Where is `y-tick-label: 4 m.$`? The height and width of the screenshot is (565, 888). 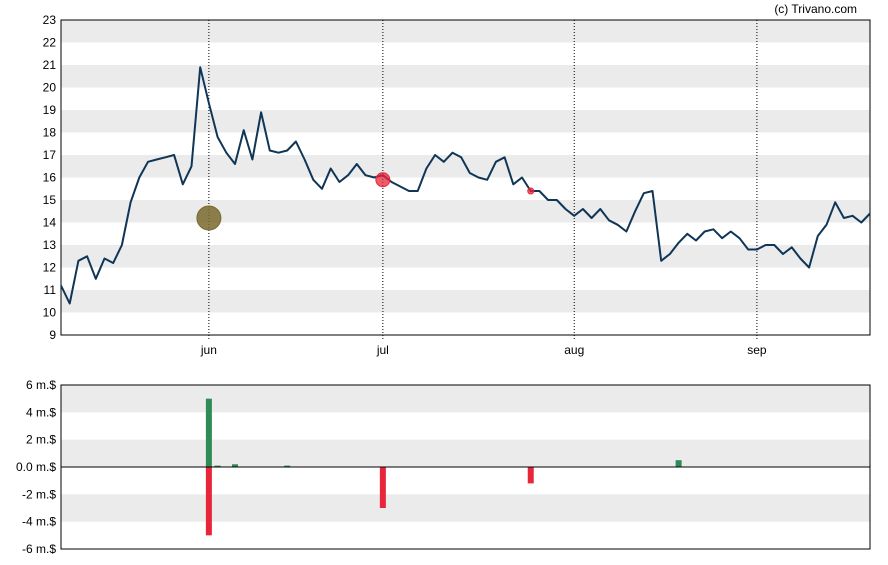
y-tick-label: 4 m.$ is located at coordinates (41, 412).